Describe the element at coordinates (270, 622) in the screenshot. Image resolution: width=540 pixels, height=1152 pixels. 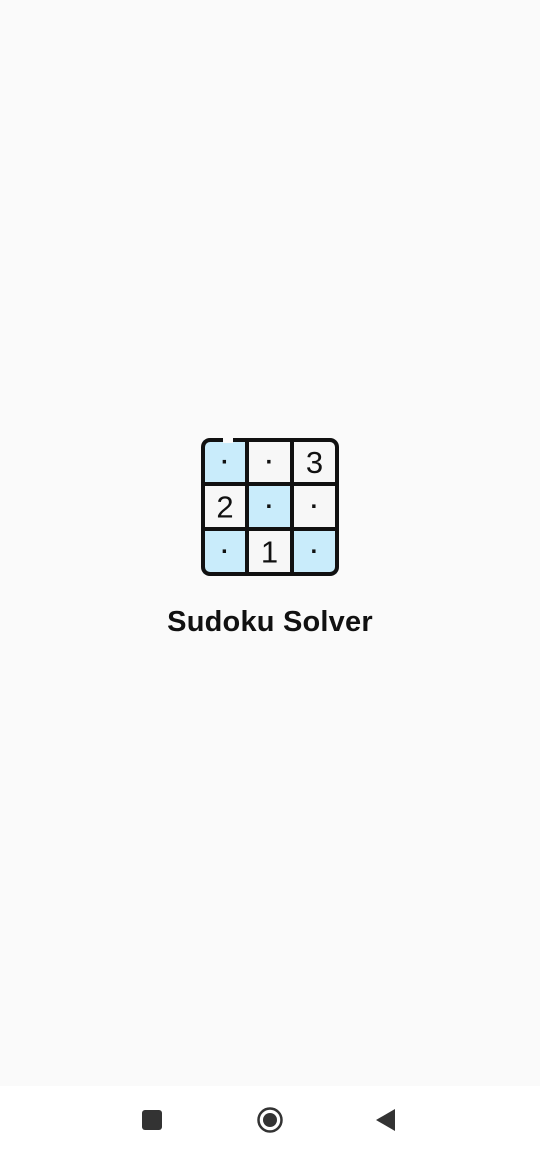
I see `app-title: Sudoku Solver` at that location.